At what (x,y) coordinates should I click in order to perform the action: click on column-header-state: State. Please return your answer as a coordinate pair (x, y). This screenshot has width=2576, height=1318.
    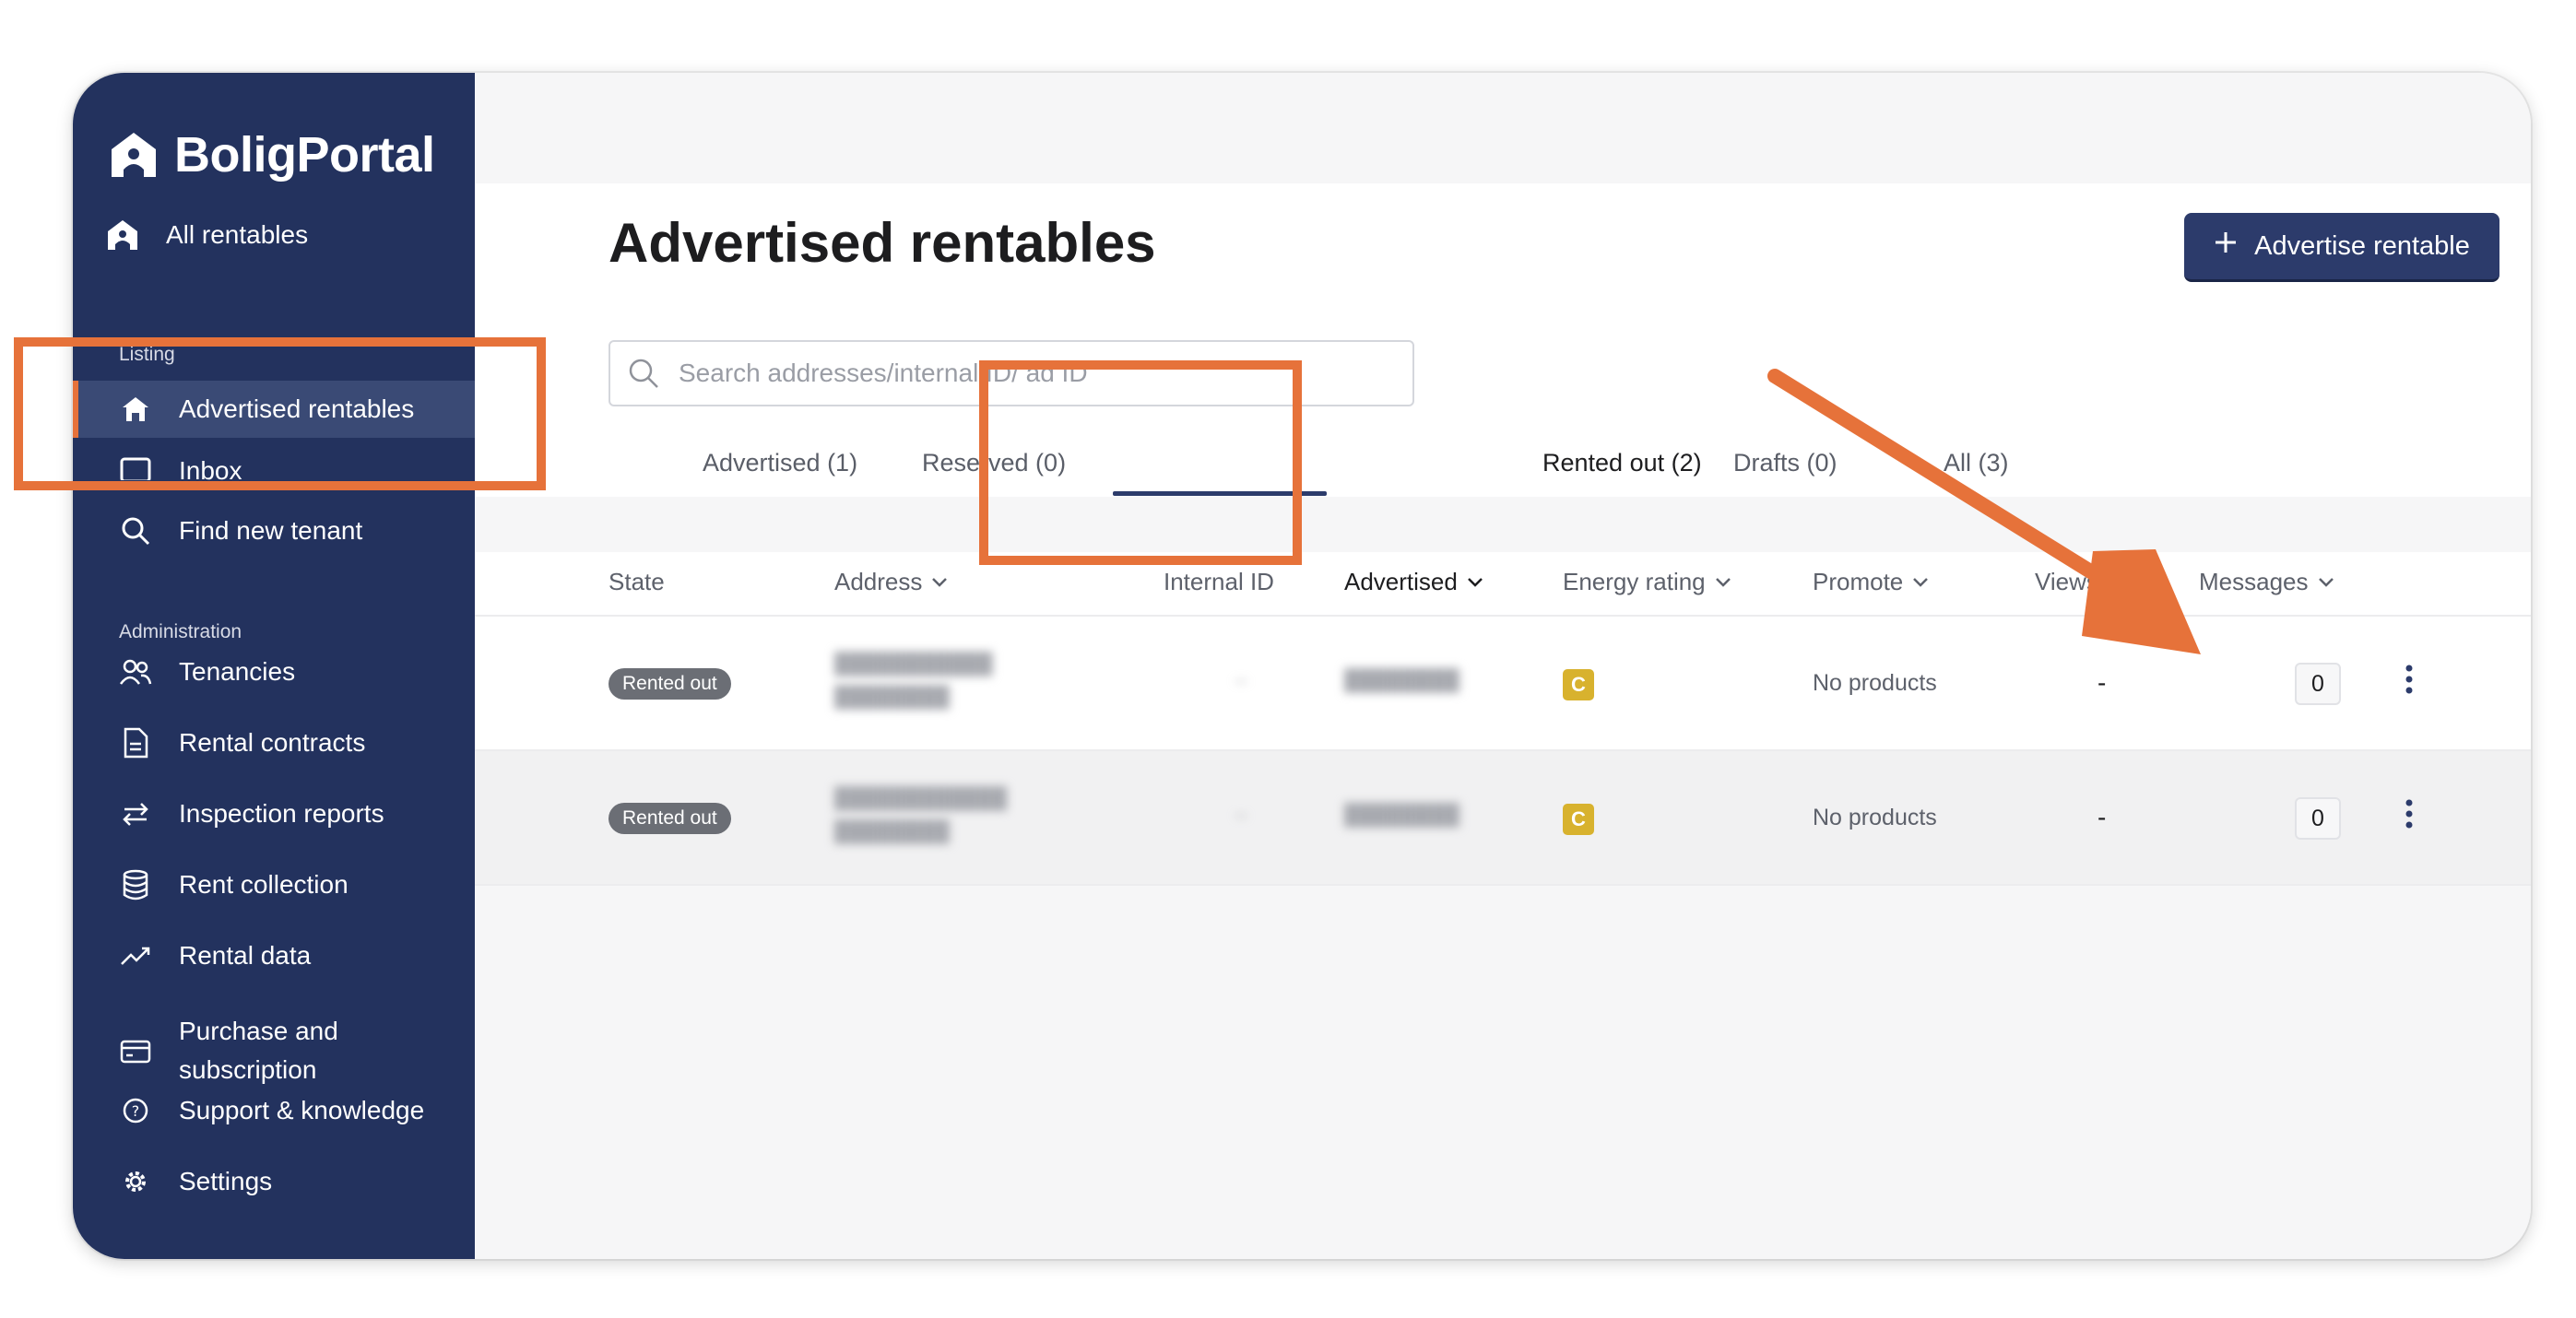
    Looking at the image, I should click on (637, 582).